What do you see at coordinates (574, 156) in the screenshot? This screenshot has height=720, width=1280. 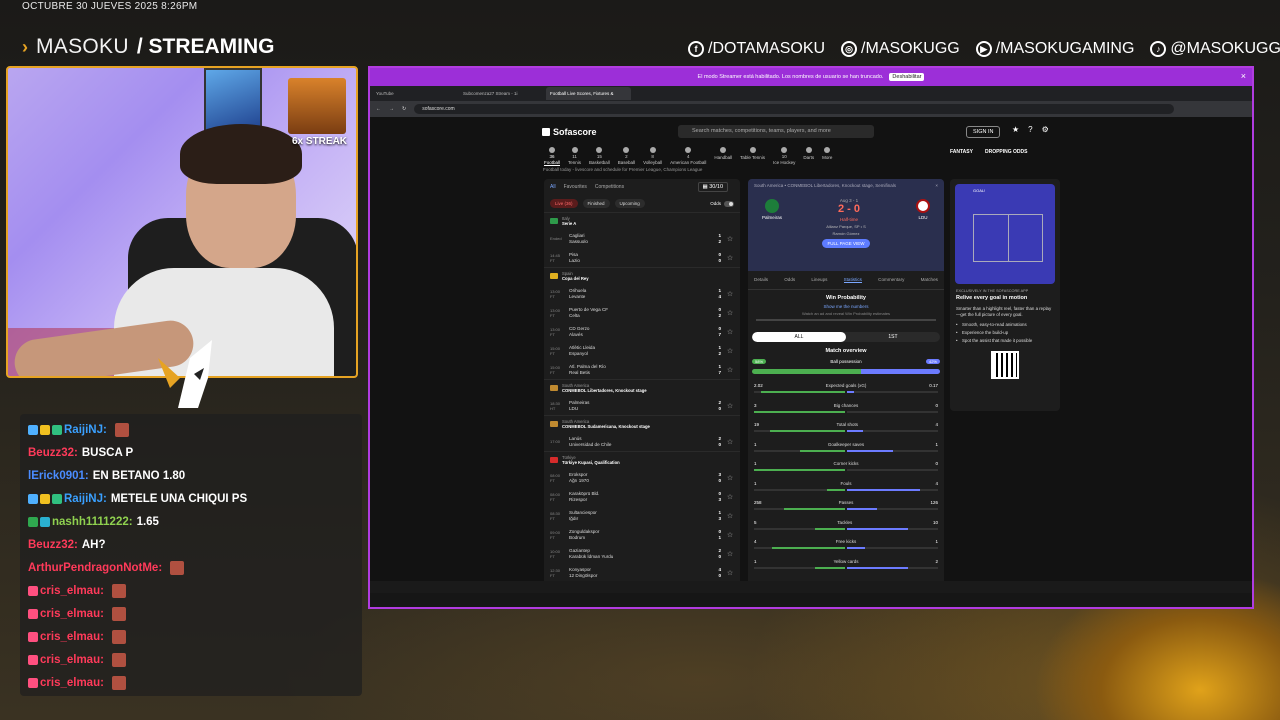 I see `sport-tab: 11 Tennis` at bounding box center [574, 156].